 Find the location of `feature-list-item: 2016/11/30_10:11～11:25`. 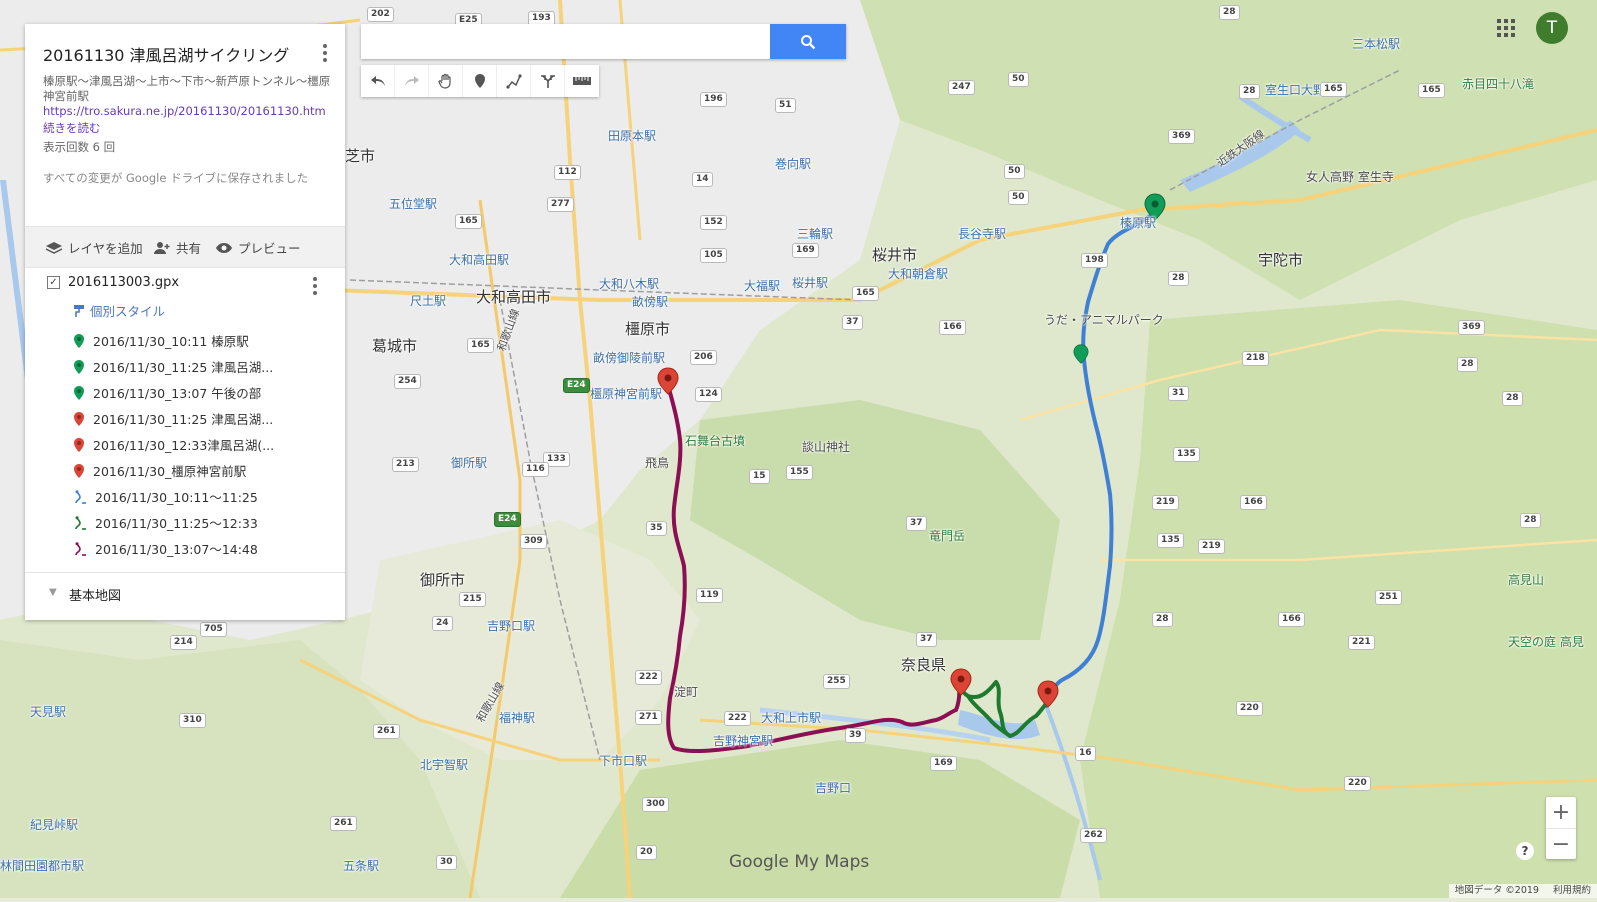

feature-list-item: 2016/11/30_10:11～11:25 is located at coordinates (165, 496).